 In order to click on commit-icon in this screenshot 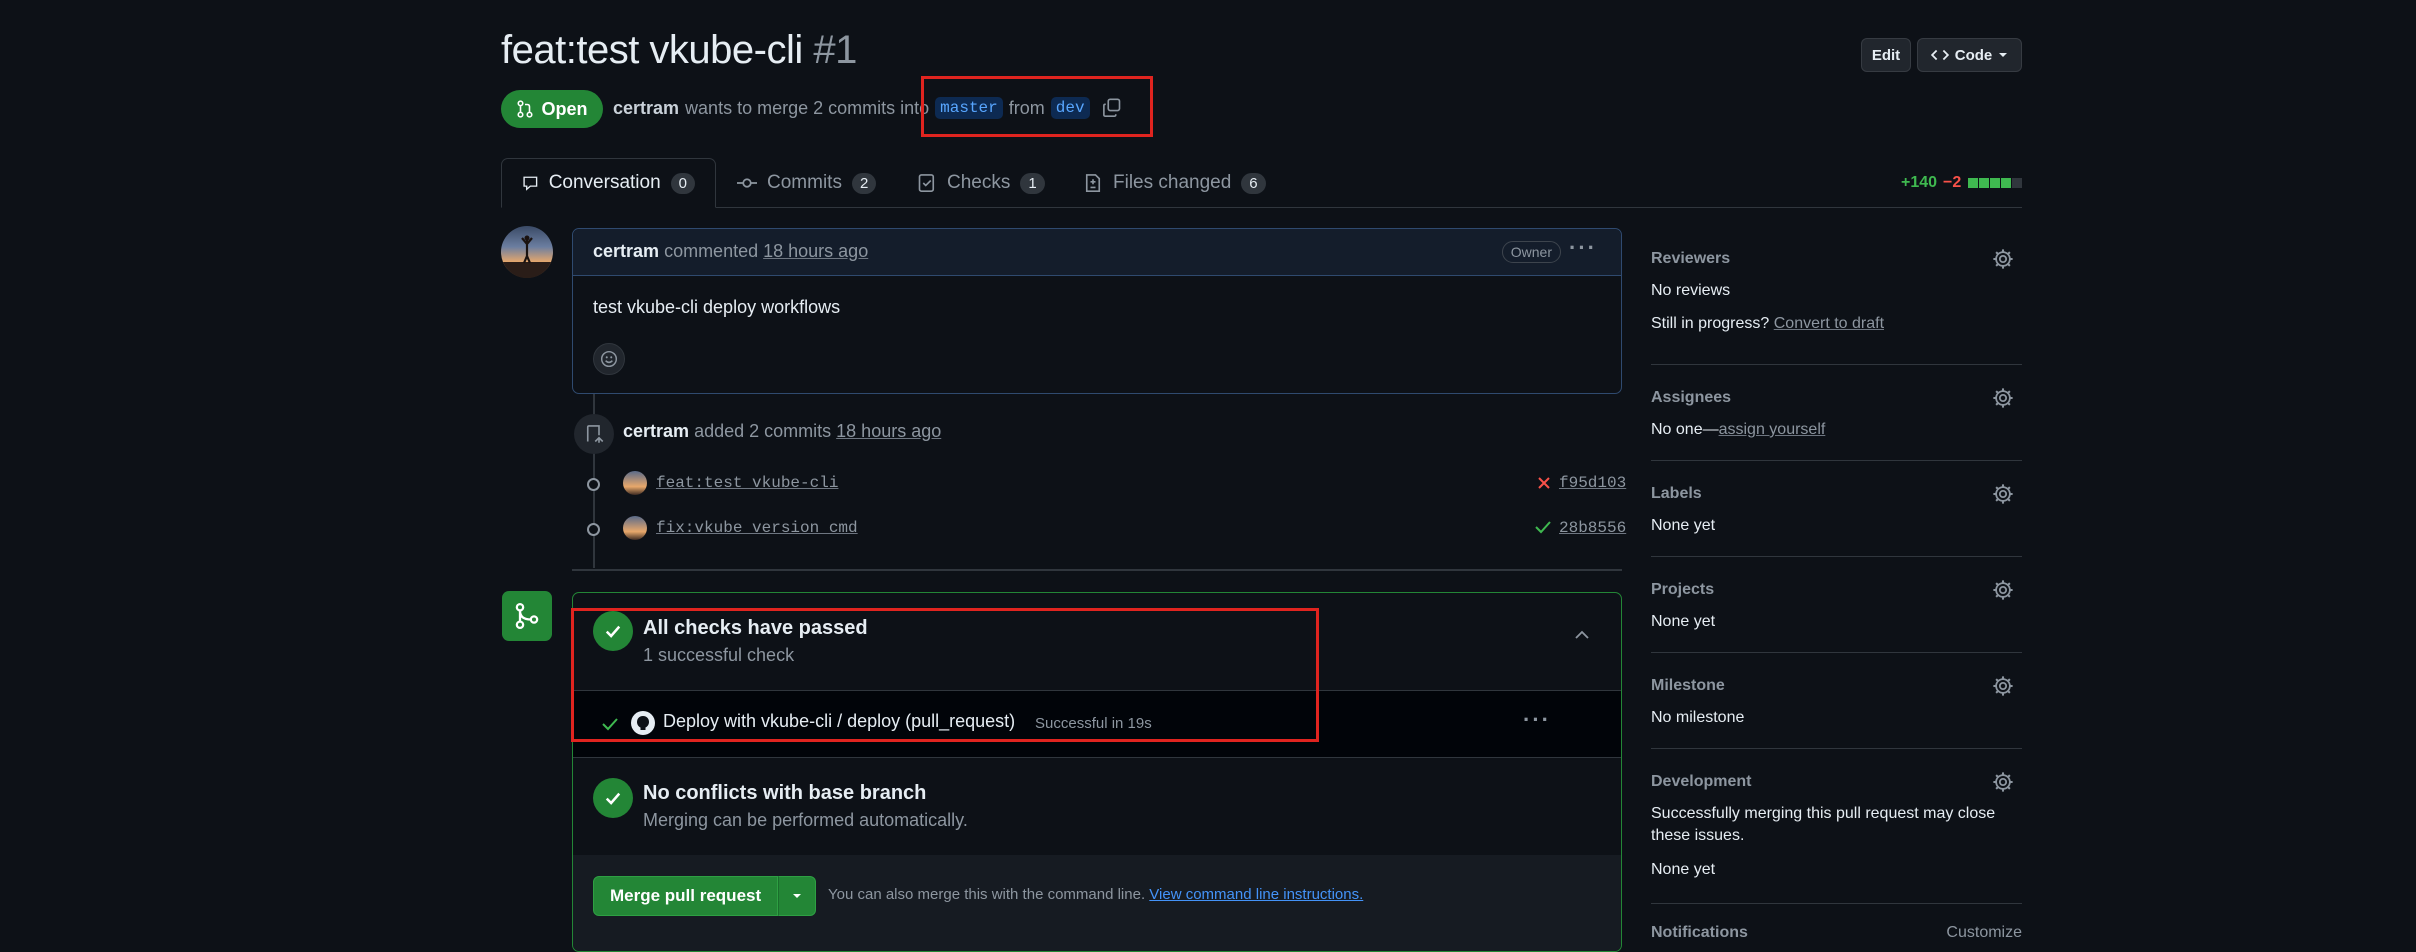, I will do `click(747, 183)`.